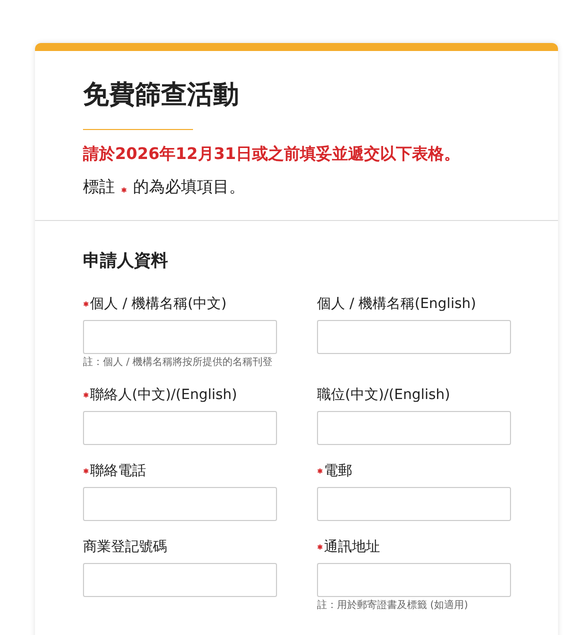 This screenshot has width=587, height=635. I want to click on deadline-notice: 請於2026年12月31日或之前填妥並遞交以下表格。, so click(272, 154).